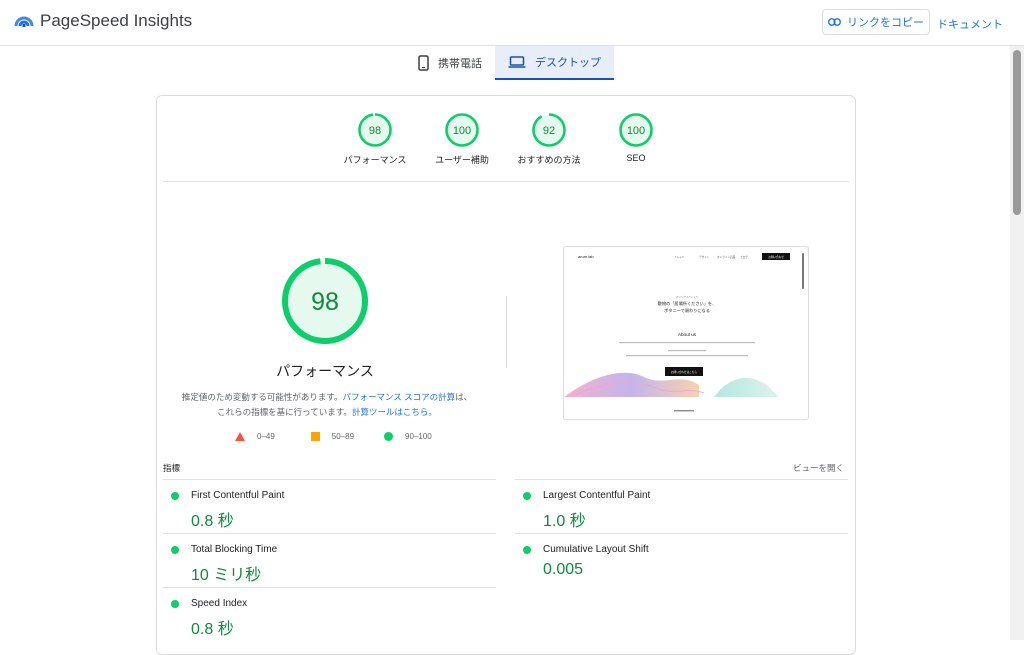  I want to click on tab-desktop: デスクトップ, so click(554, 63).